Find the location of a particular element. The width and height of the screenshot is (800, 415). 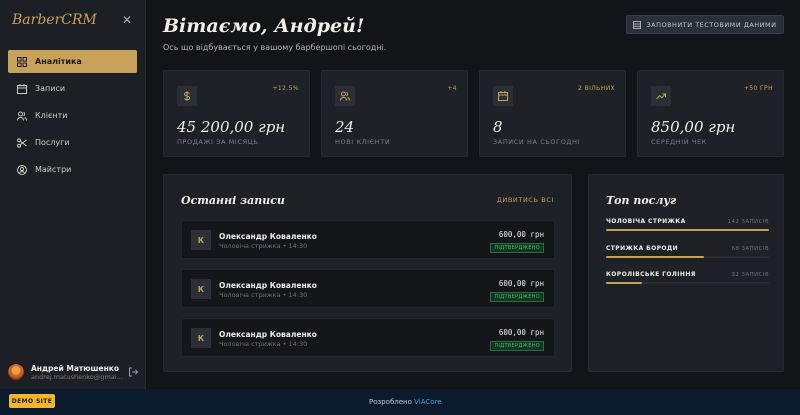

stat-badge: +50 ГРН is located at coordinates (758, 88).